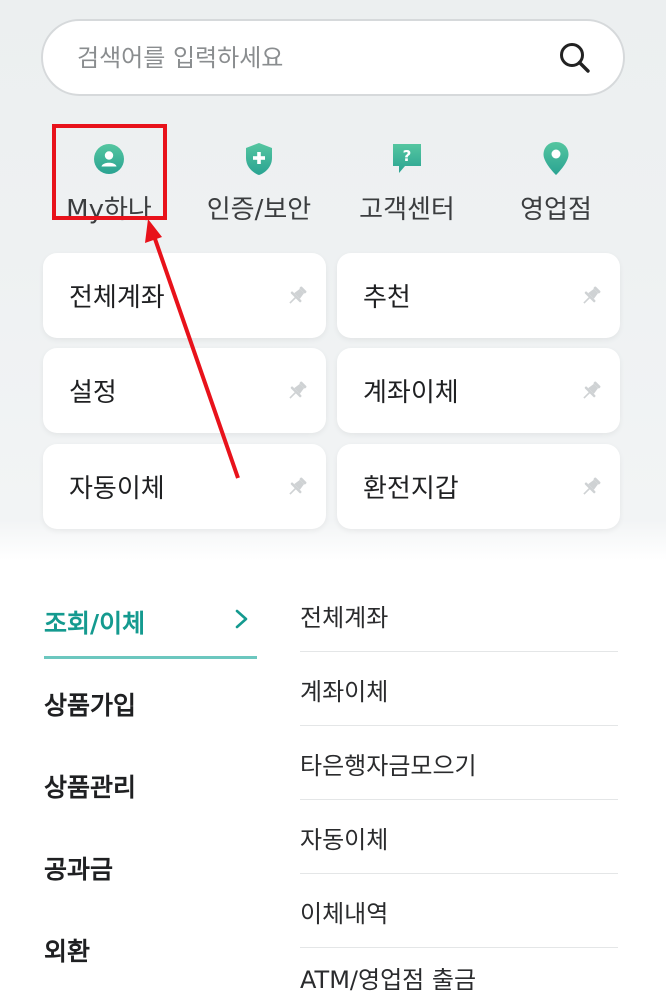 Image resolution: width=666 pixels, height=1007 pixels. What do you see at coordinates (307, 57) in the screenshot?
I see `search-input` at bounding box center [307, 57].